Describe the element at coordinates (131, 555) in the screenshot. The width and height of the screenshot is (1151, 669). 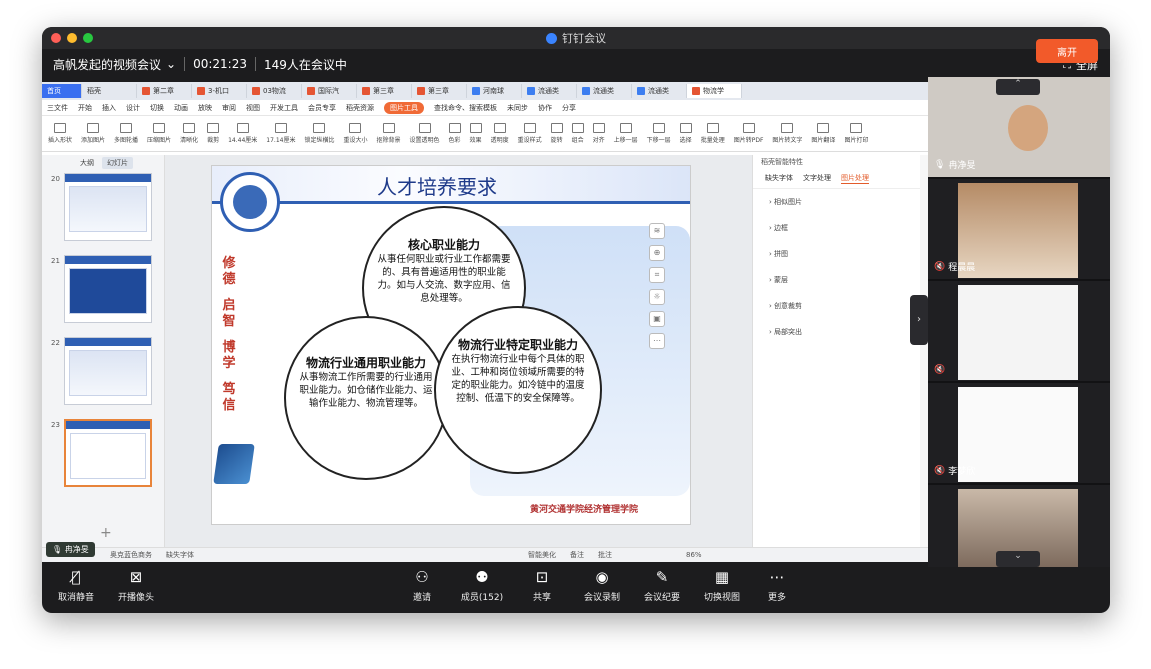
I see `theme-name: 奥克蓝色商务` at that location.